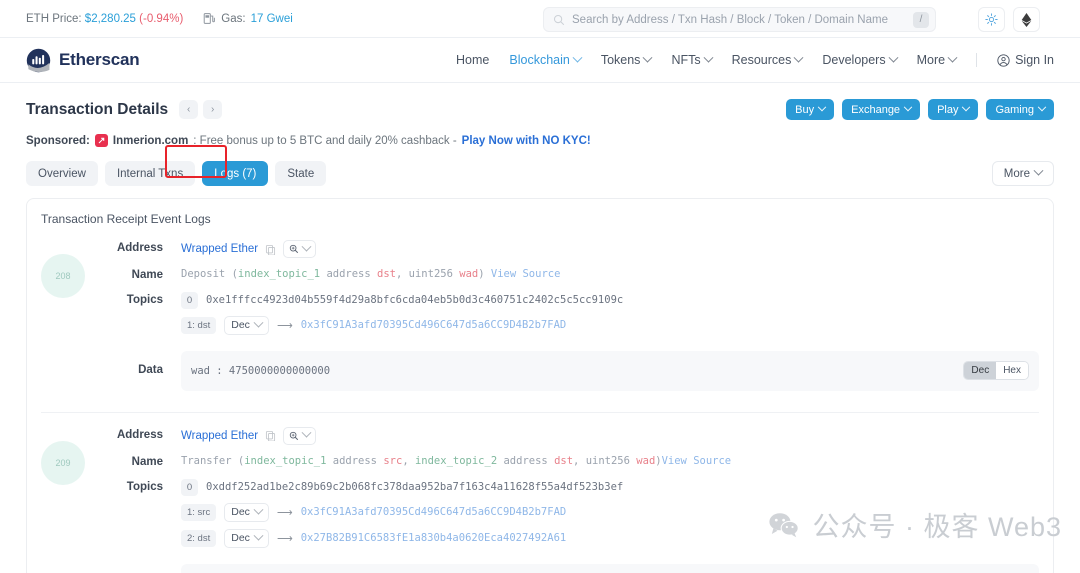  What do you see at coordinates (261, 370) in the screenshot?
I see `data-text: wad : 4750000000000000` at bounding box center [261, 370].